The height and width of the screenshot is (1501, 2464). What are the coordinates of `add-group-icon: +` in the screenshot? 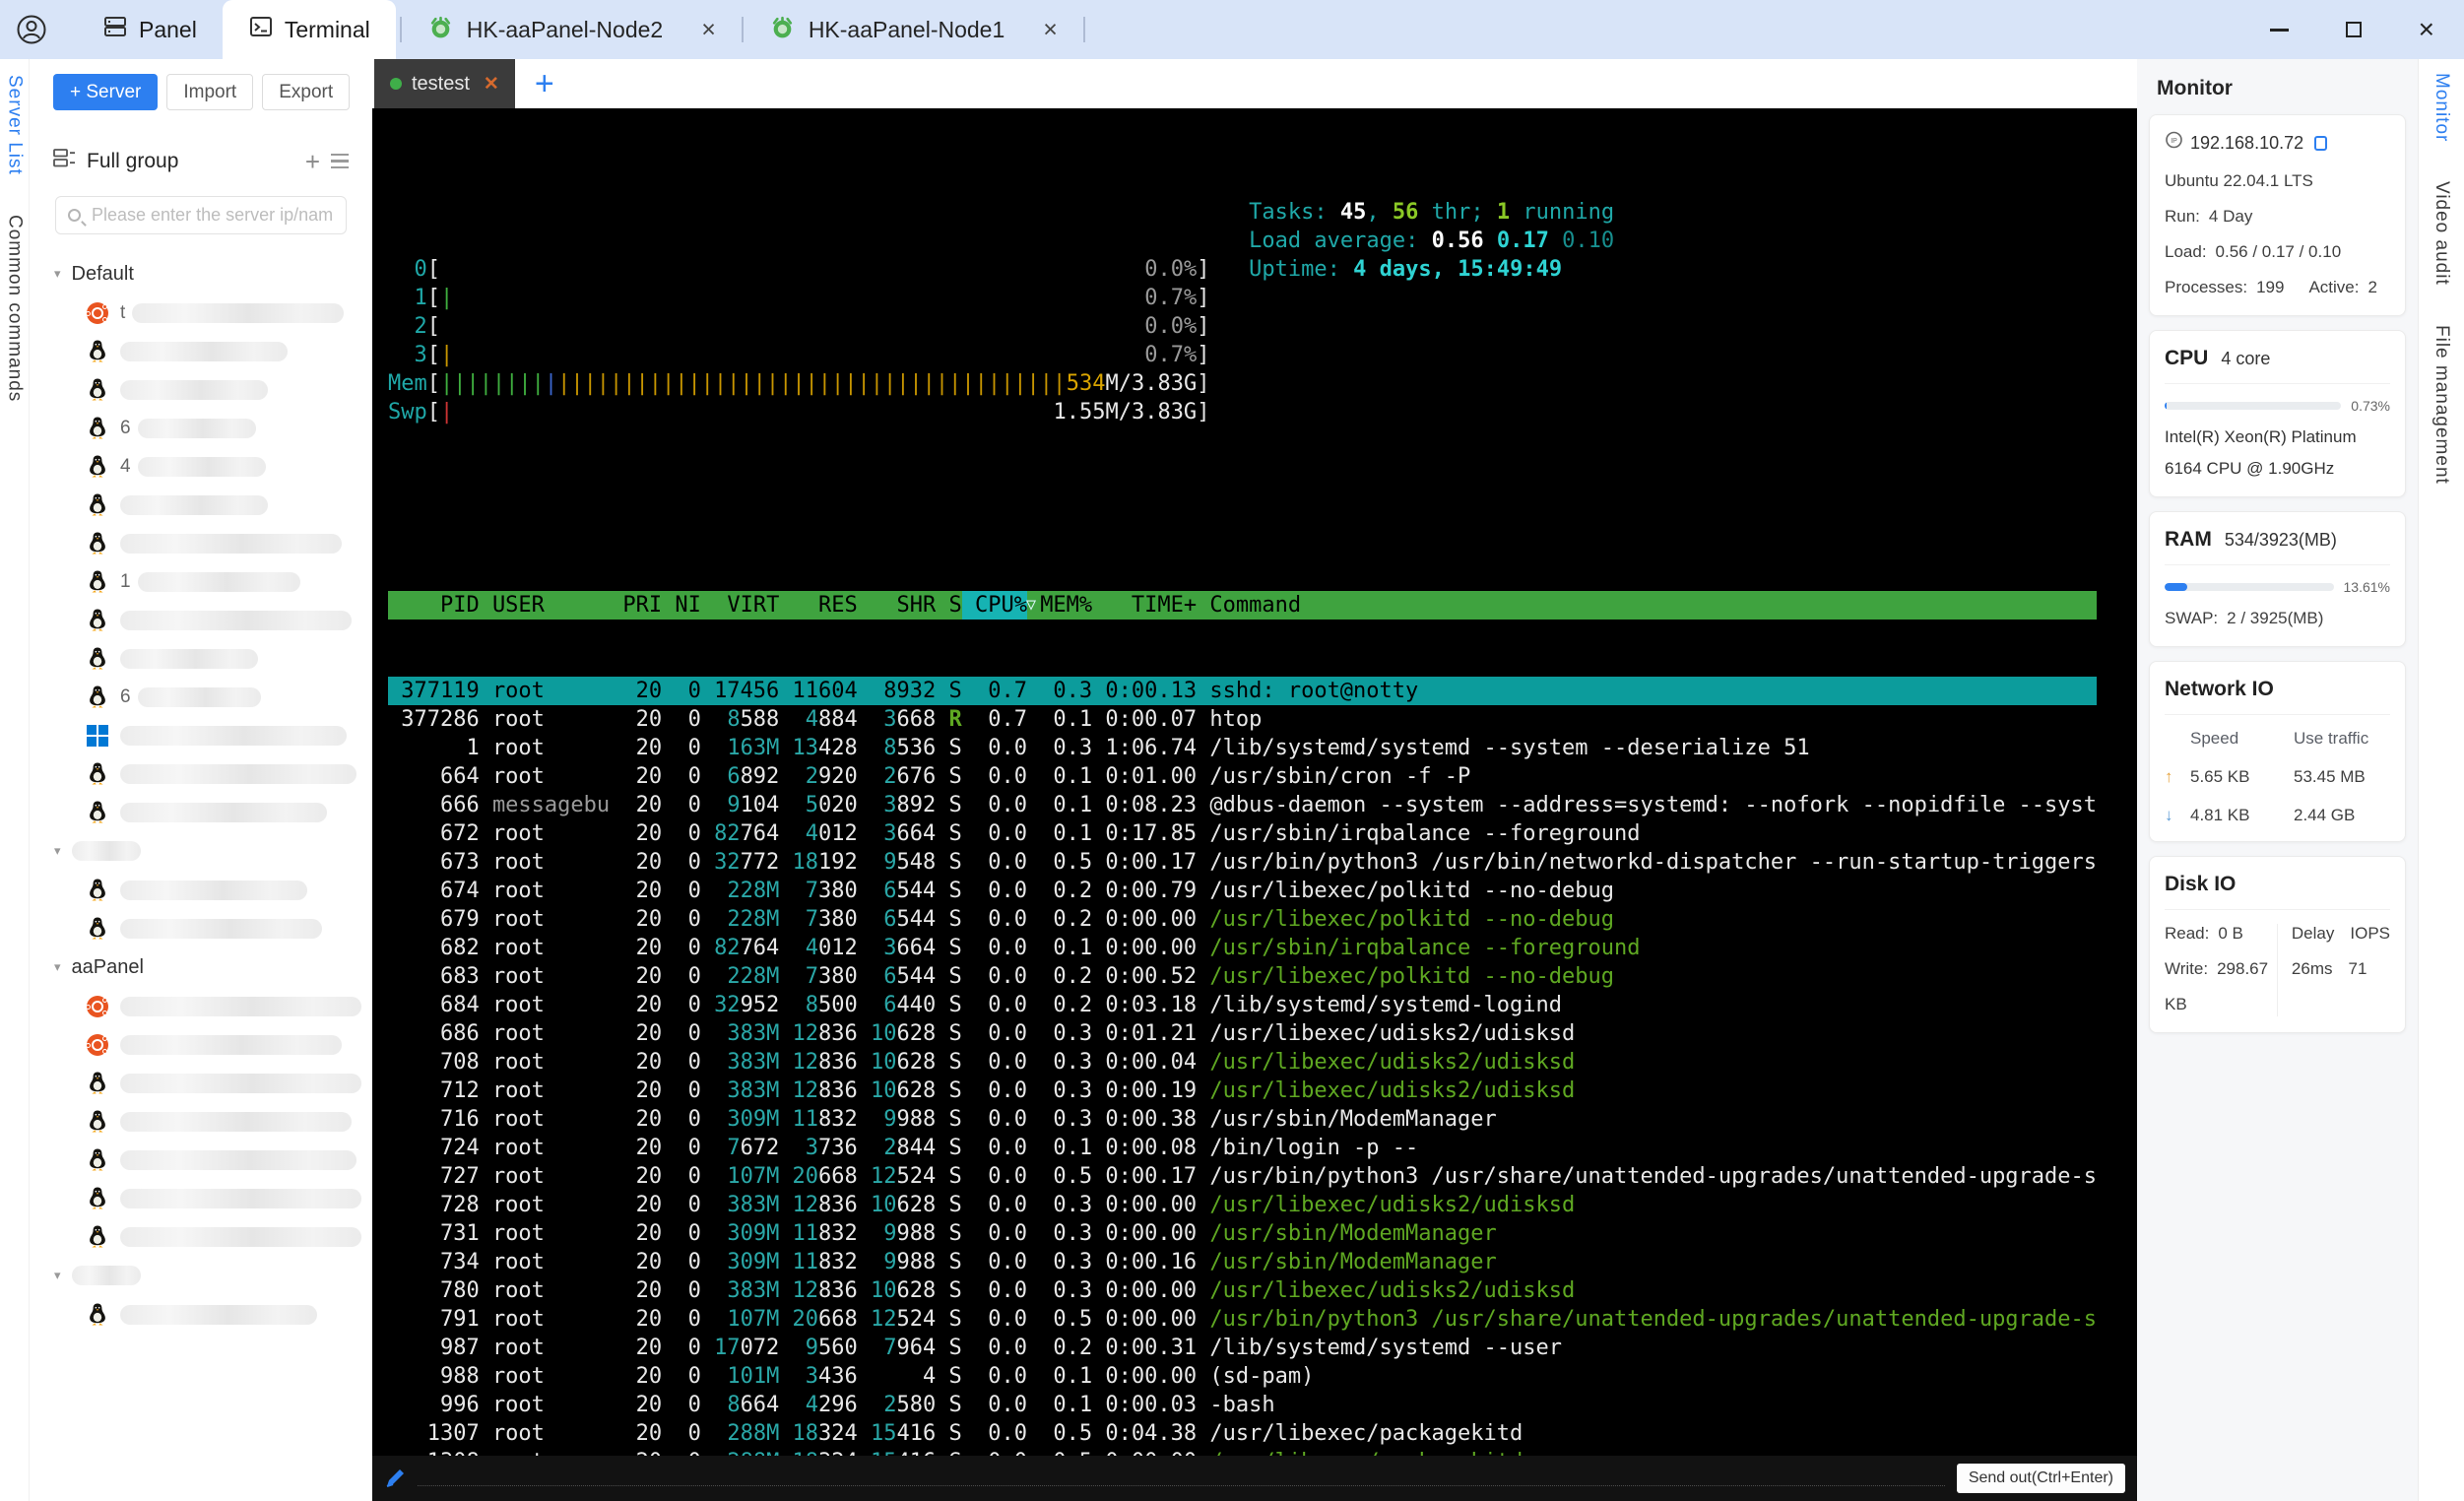 It's located at (312, 161).